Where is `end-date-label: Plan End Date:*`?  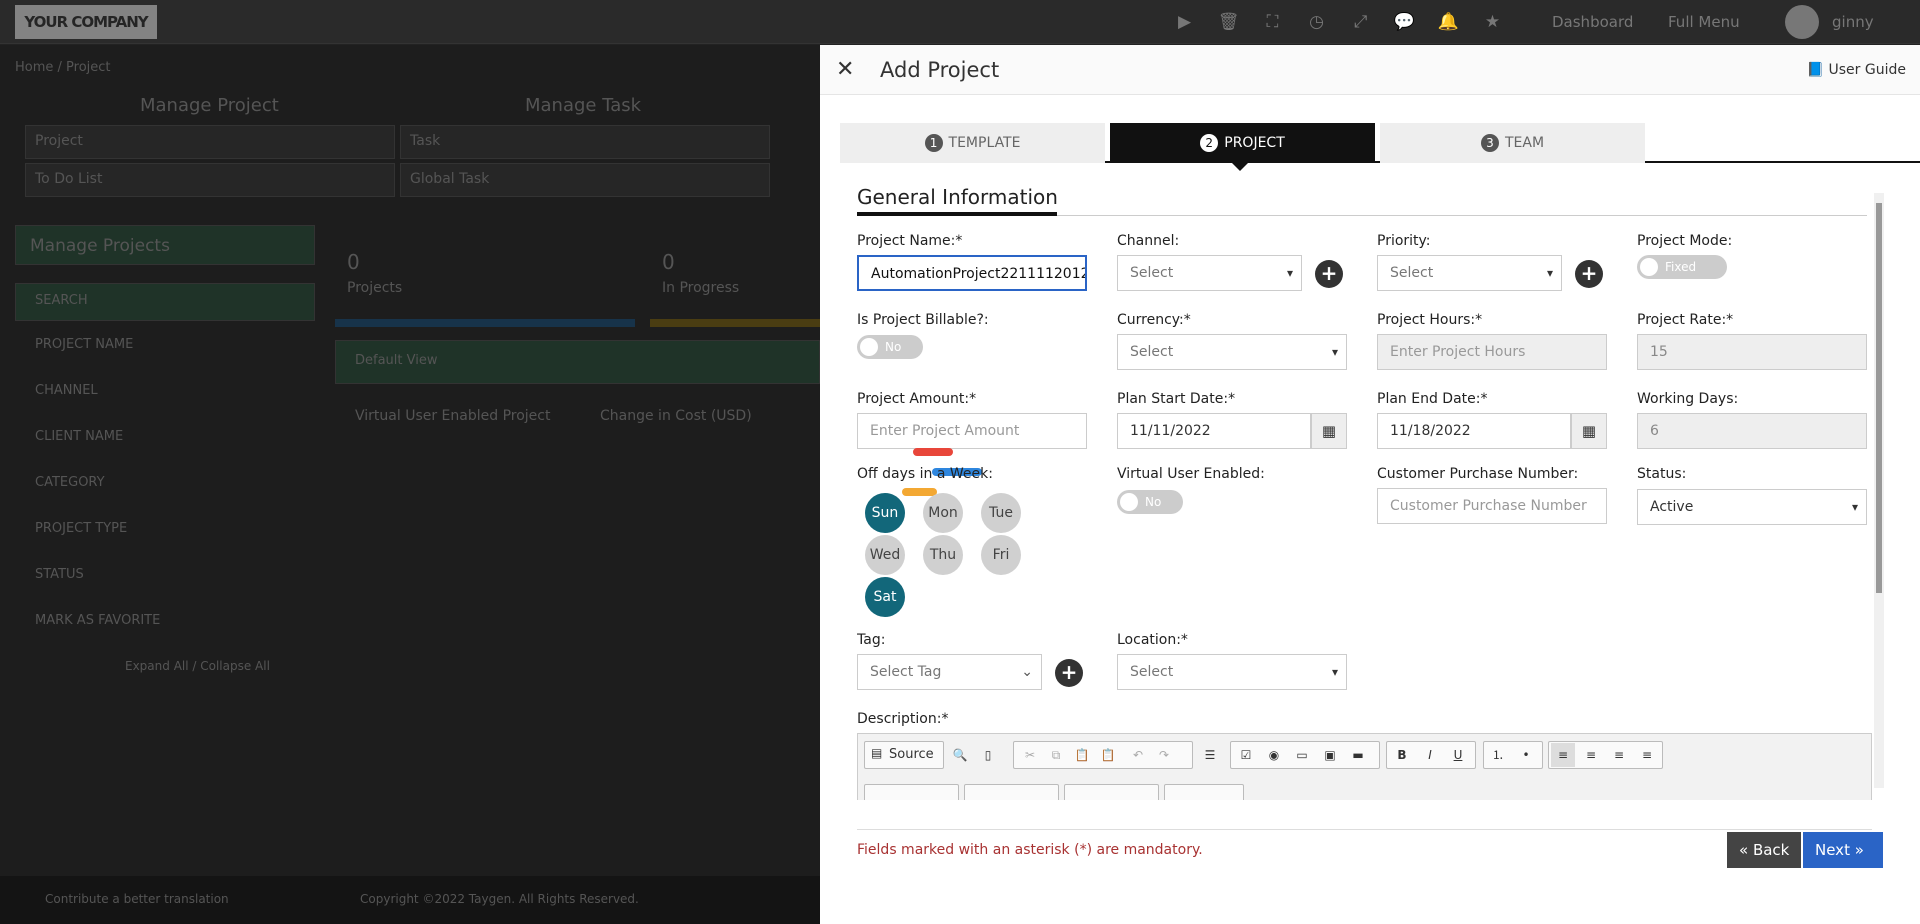 end-date-label: Plan End Date:* is located at coordinates (1432, 399).